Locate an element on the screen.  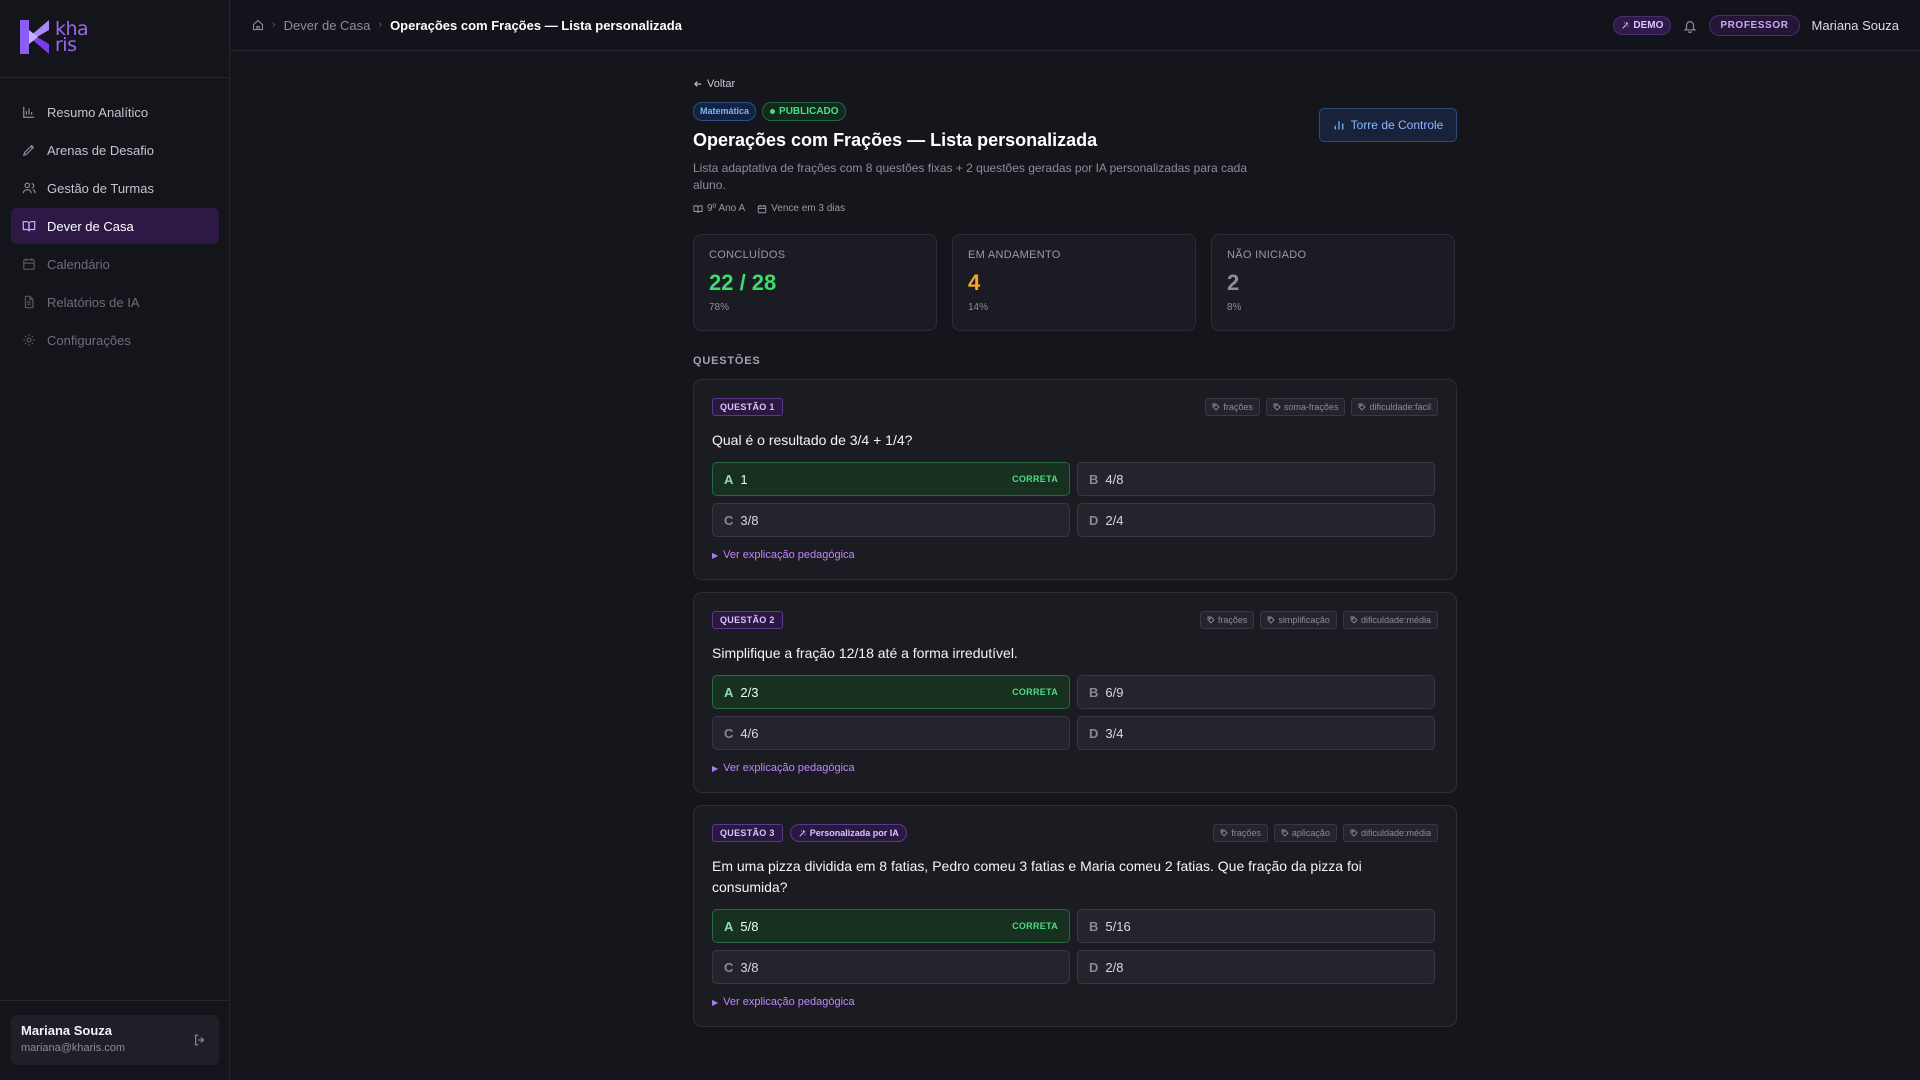
questions-section-title: QUESTÕES is located at coordinates (727, 361).